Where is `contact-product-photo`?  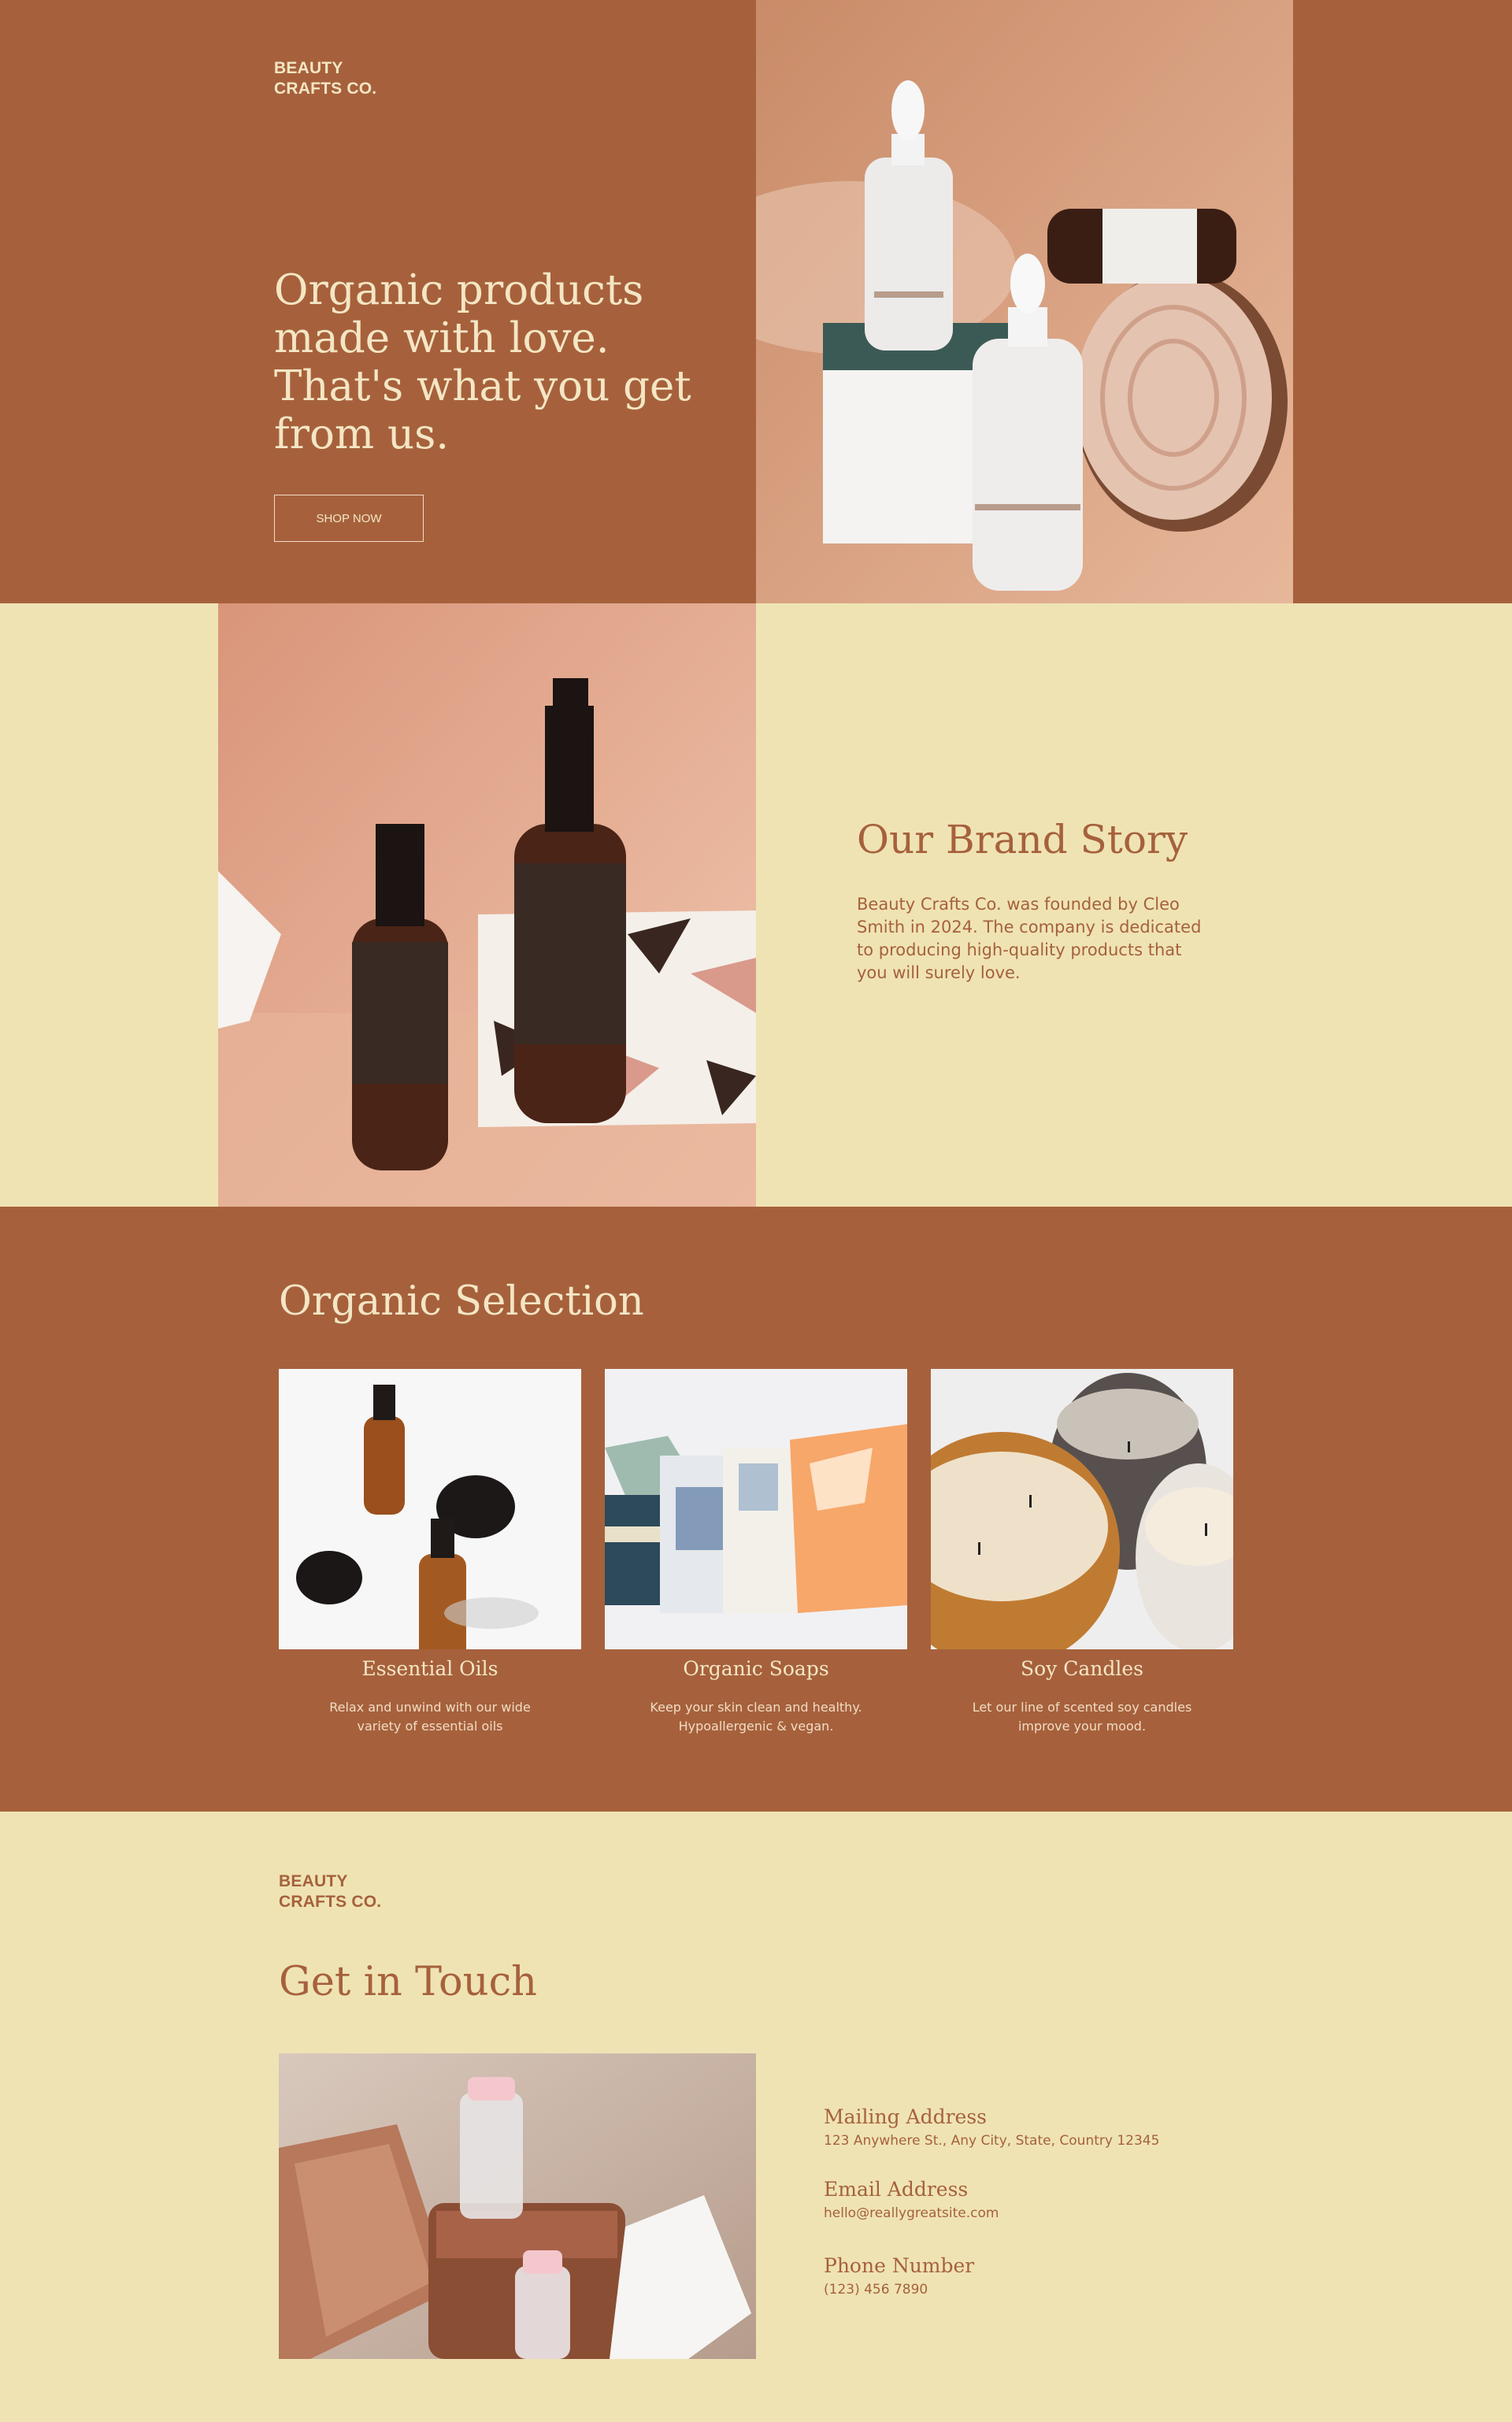 contact-product-photo is located at coordinates (517, 2206).